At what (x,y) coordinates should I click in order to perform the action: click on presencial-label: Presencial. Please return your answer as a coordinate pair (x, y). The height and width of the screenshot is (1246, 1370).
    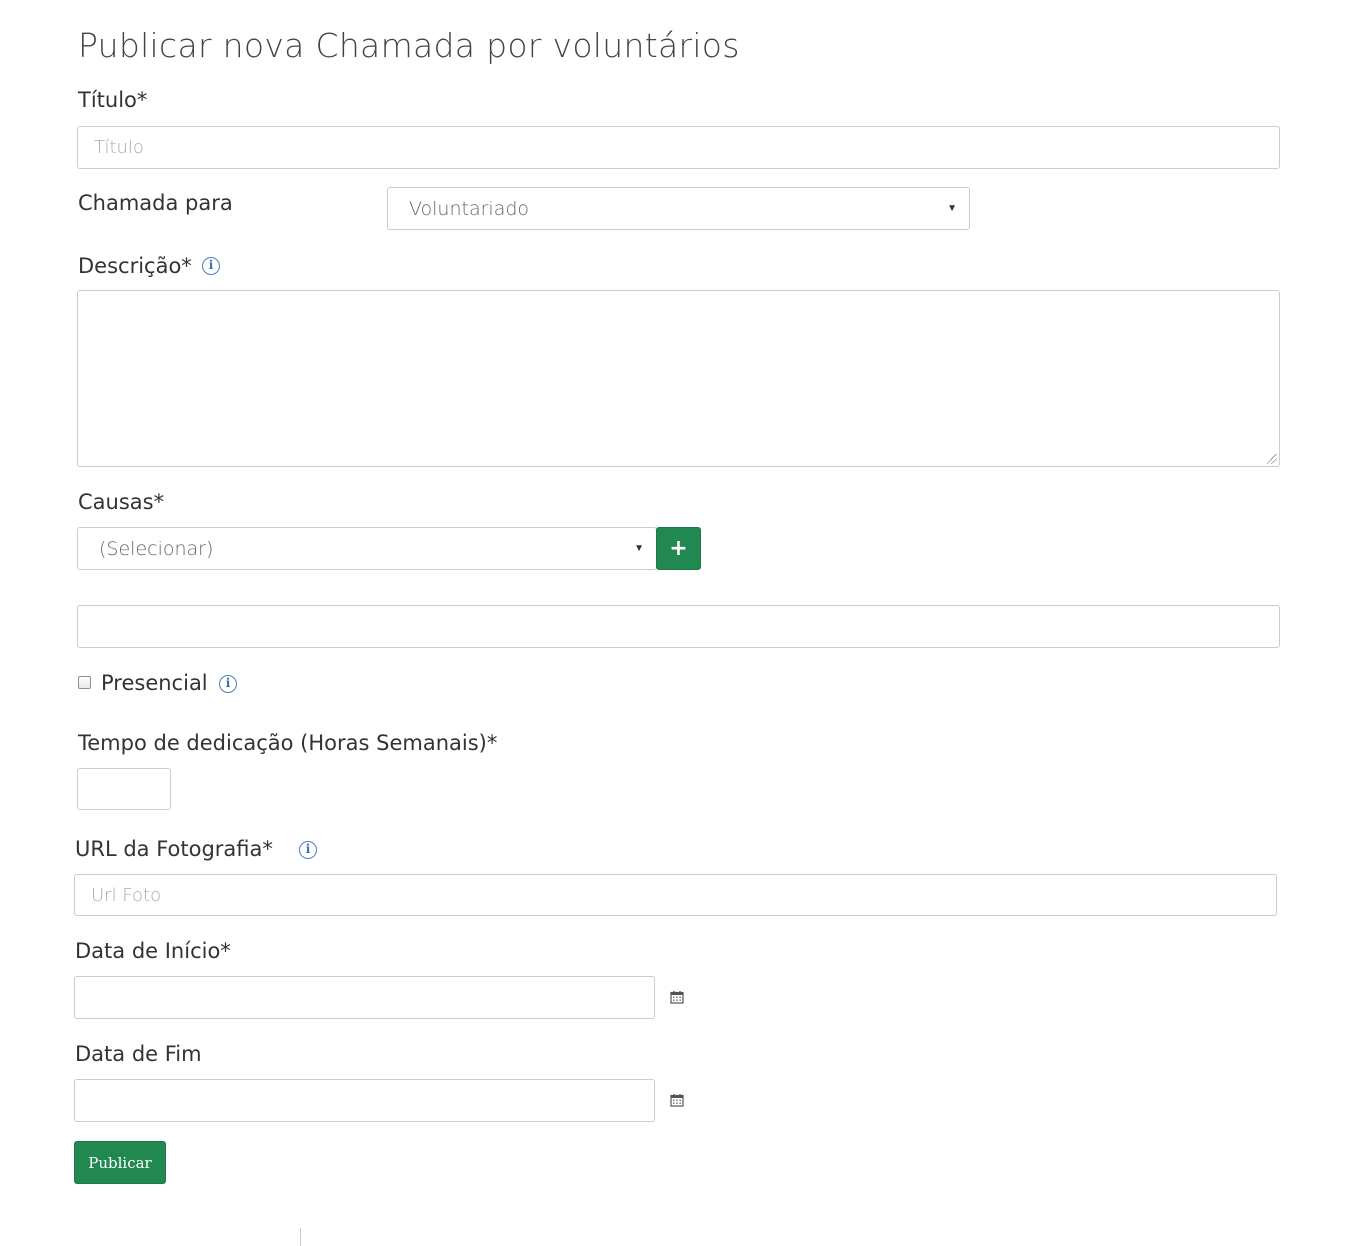
    Looking at the image, I should click on (154, 683).